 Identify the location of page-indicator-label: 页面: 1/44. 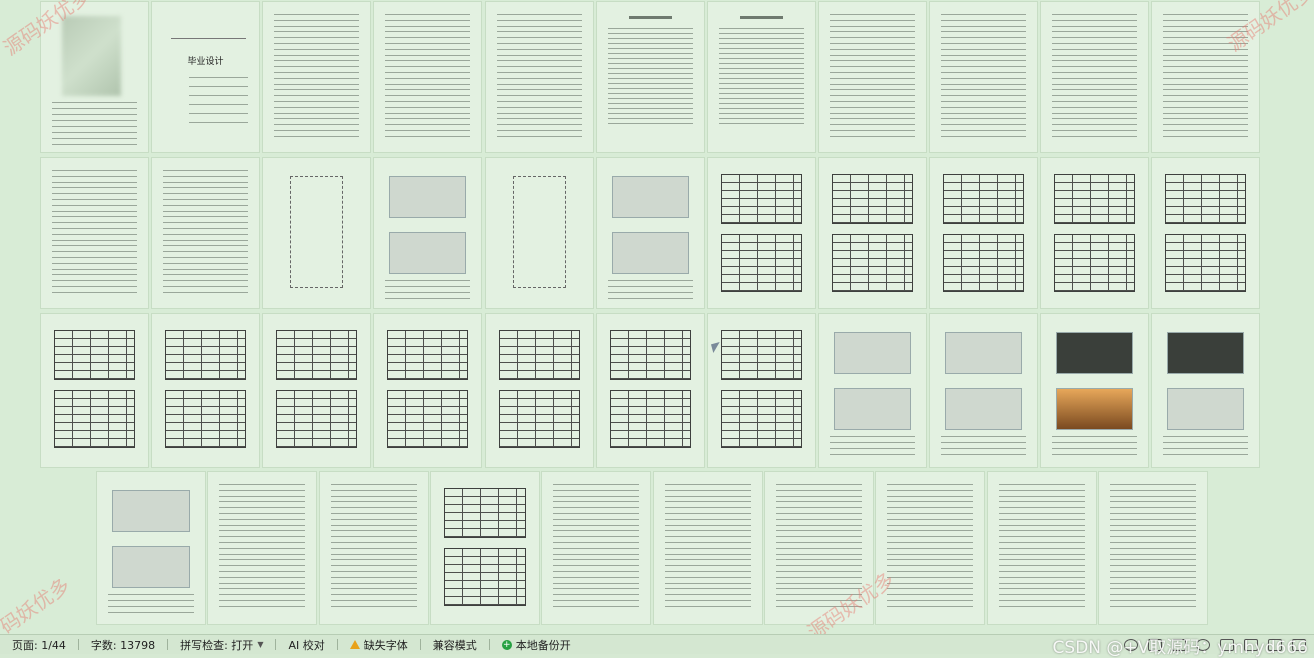
(39, 645).